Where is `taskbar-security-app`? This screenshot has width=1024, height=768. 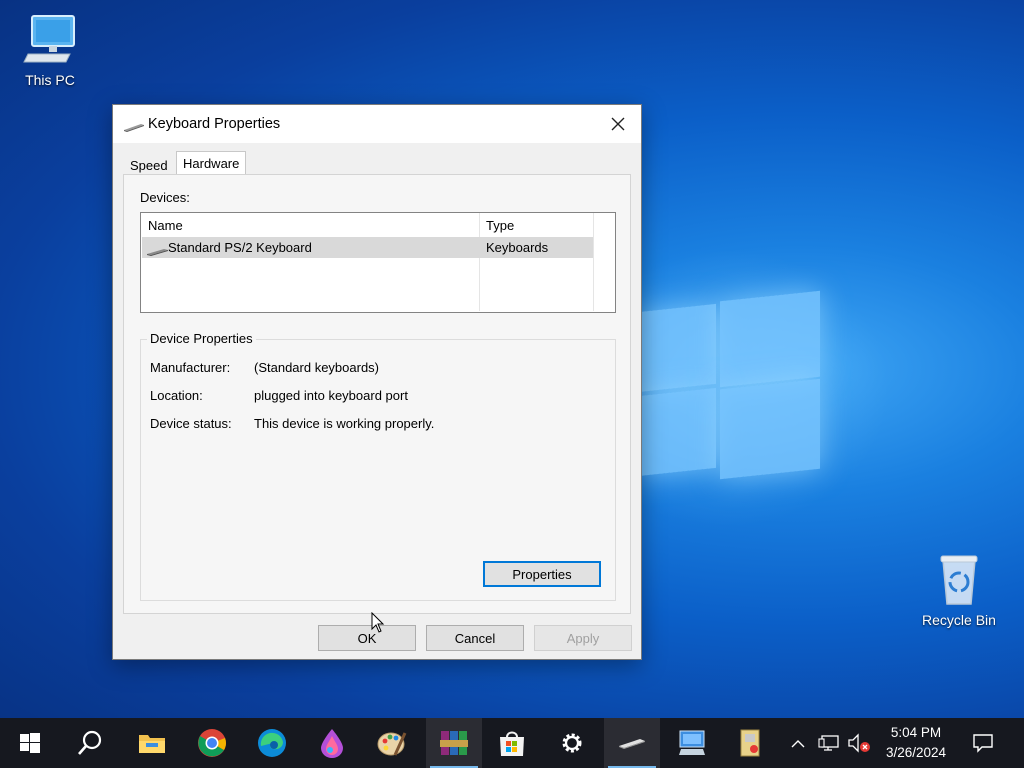
taskbar-security-app is located at coordinates (750, 743).